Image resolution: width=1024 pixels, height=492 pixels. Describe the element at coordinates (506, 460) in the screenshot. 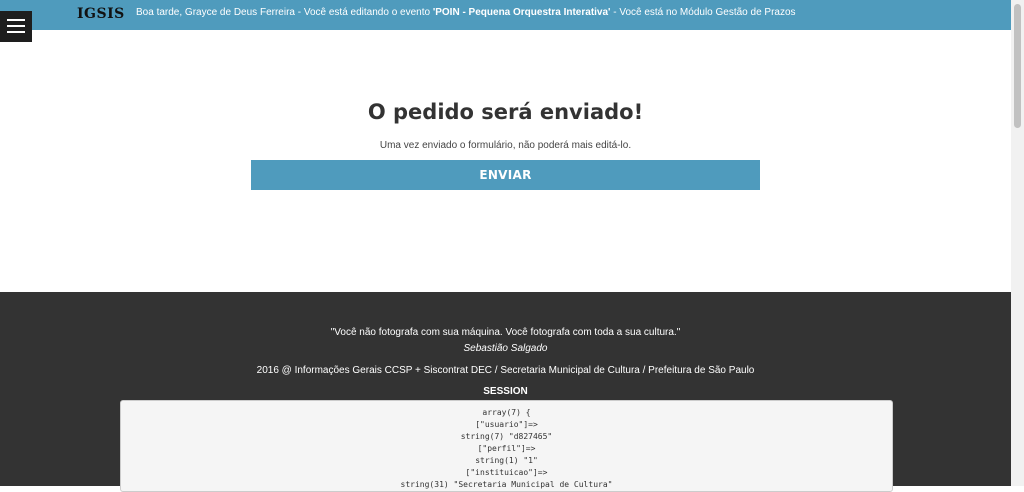

I see `session-line: string(1) "1"` at that location.